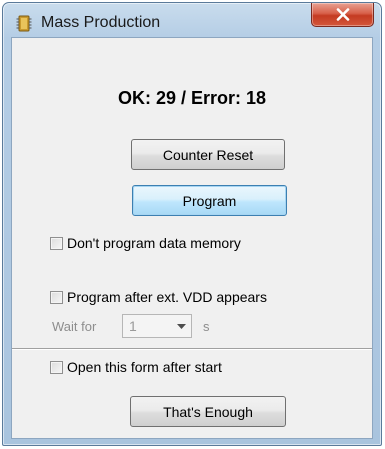 The width and height of the screenshot is (385, 449). I want to click on program-after-vdd-label: Program after ext. VDD appears, so click(167, 297).